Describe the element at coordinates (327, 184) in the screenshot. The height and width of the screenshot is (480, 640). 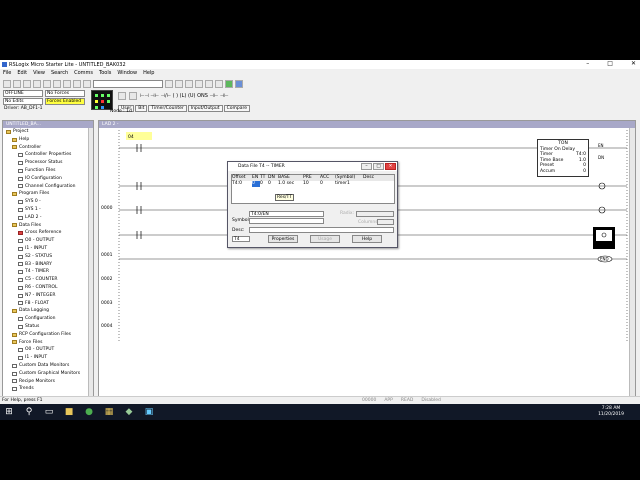
I see `cell-acc: 0` at that location.